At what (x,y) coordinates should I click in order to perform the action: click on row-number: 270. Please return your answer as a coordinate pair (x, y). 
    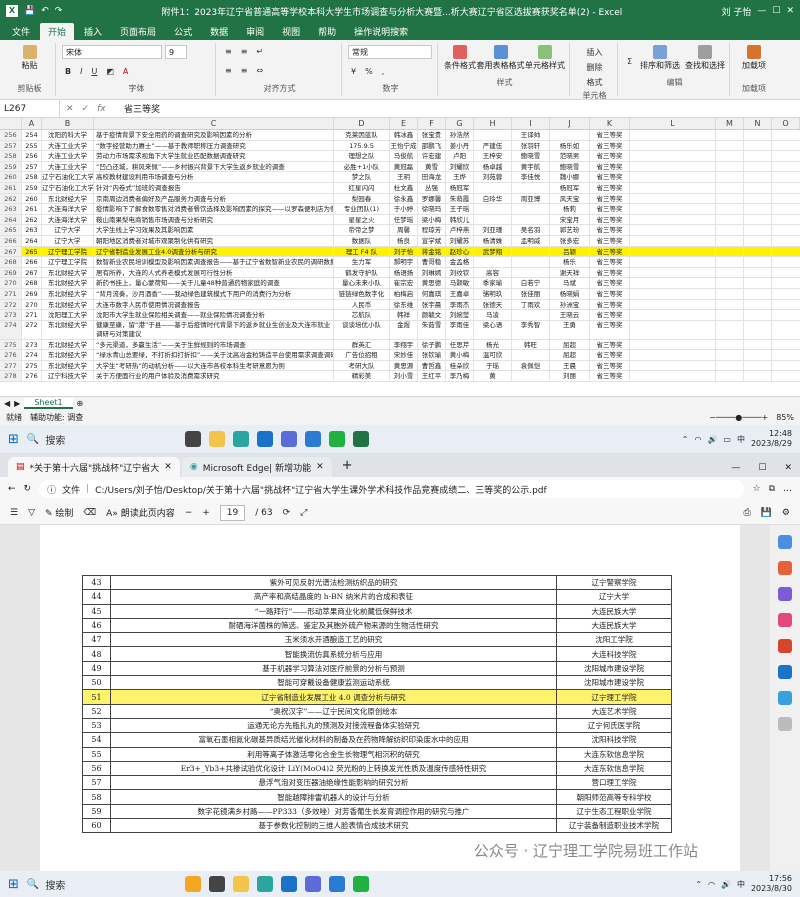
    Looking at the image, I should click on (11, 283).